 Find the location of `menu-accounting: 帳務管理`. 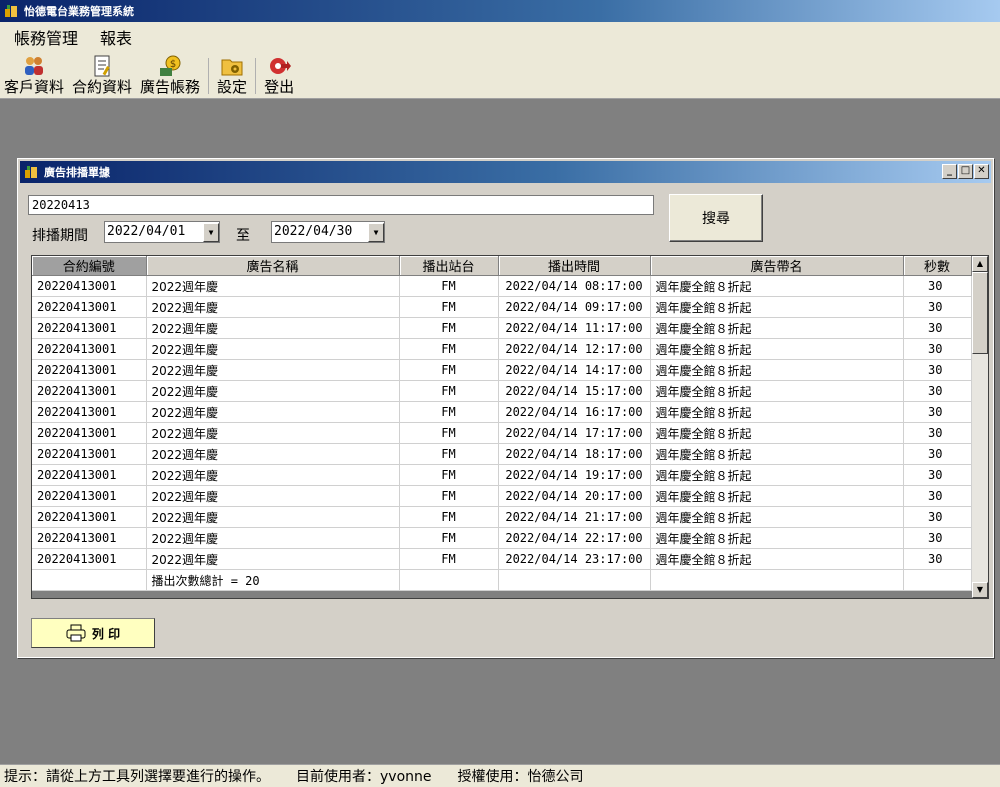

menu-accounting: 帳務管理 is located at coordinates (43, 37).